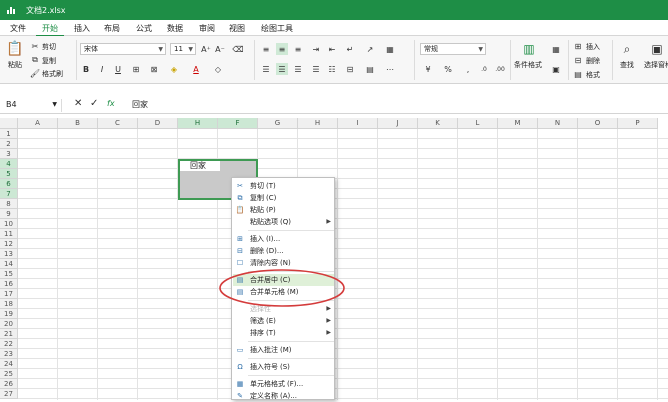 This screenshot has width=668, height=402. I want to click on callout-ellipse, so click(282, 288).